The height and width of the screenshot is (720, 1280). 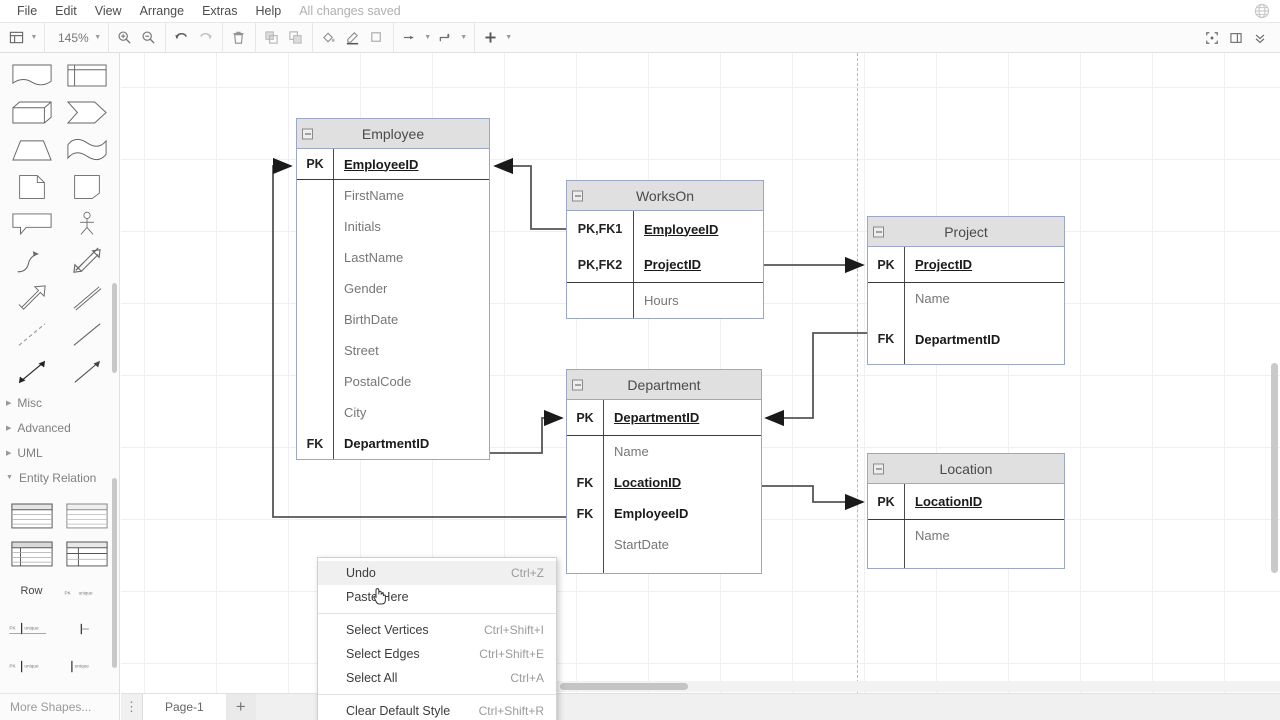 I want to click on sidebar-scrollbar-lower, so click(x=114, y=573).